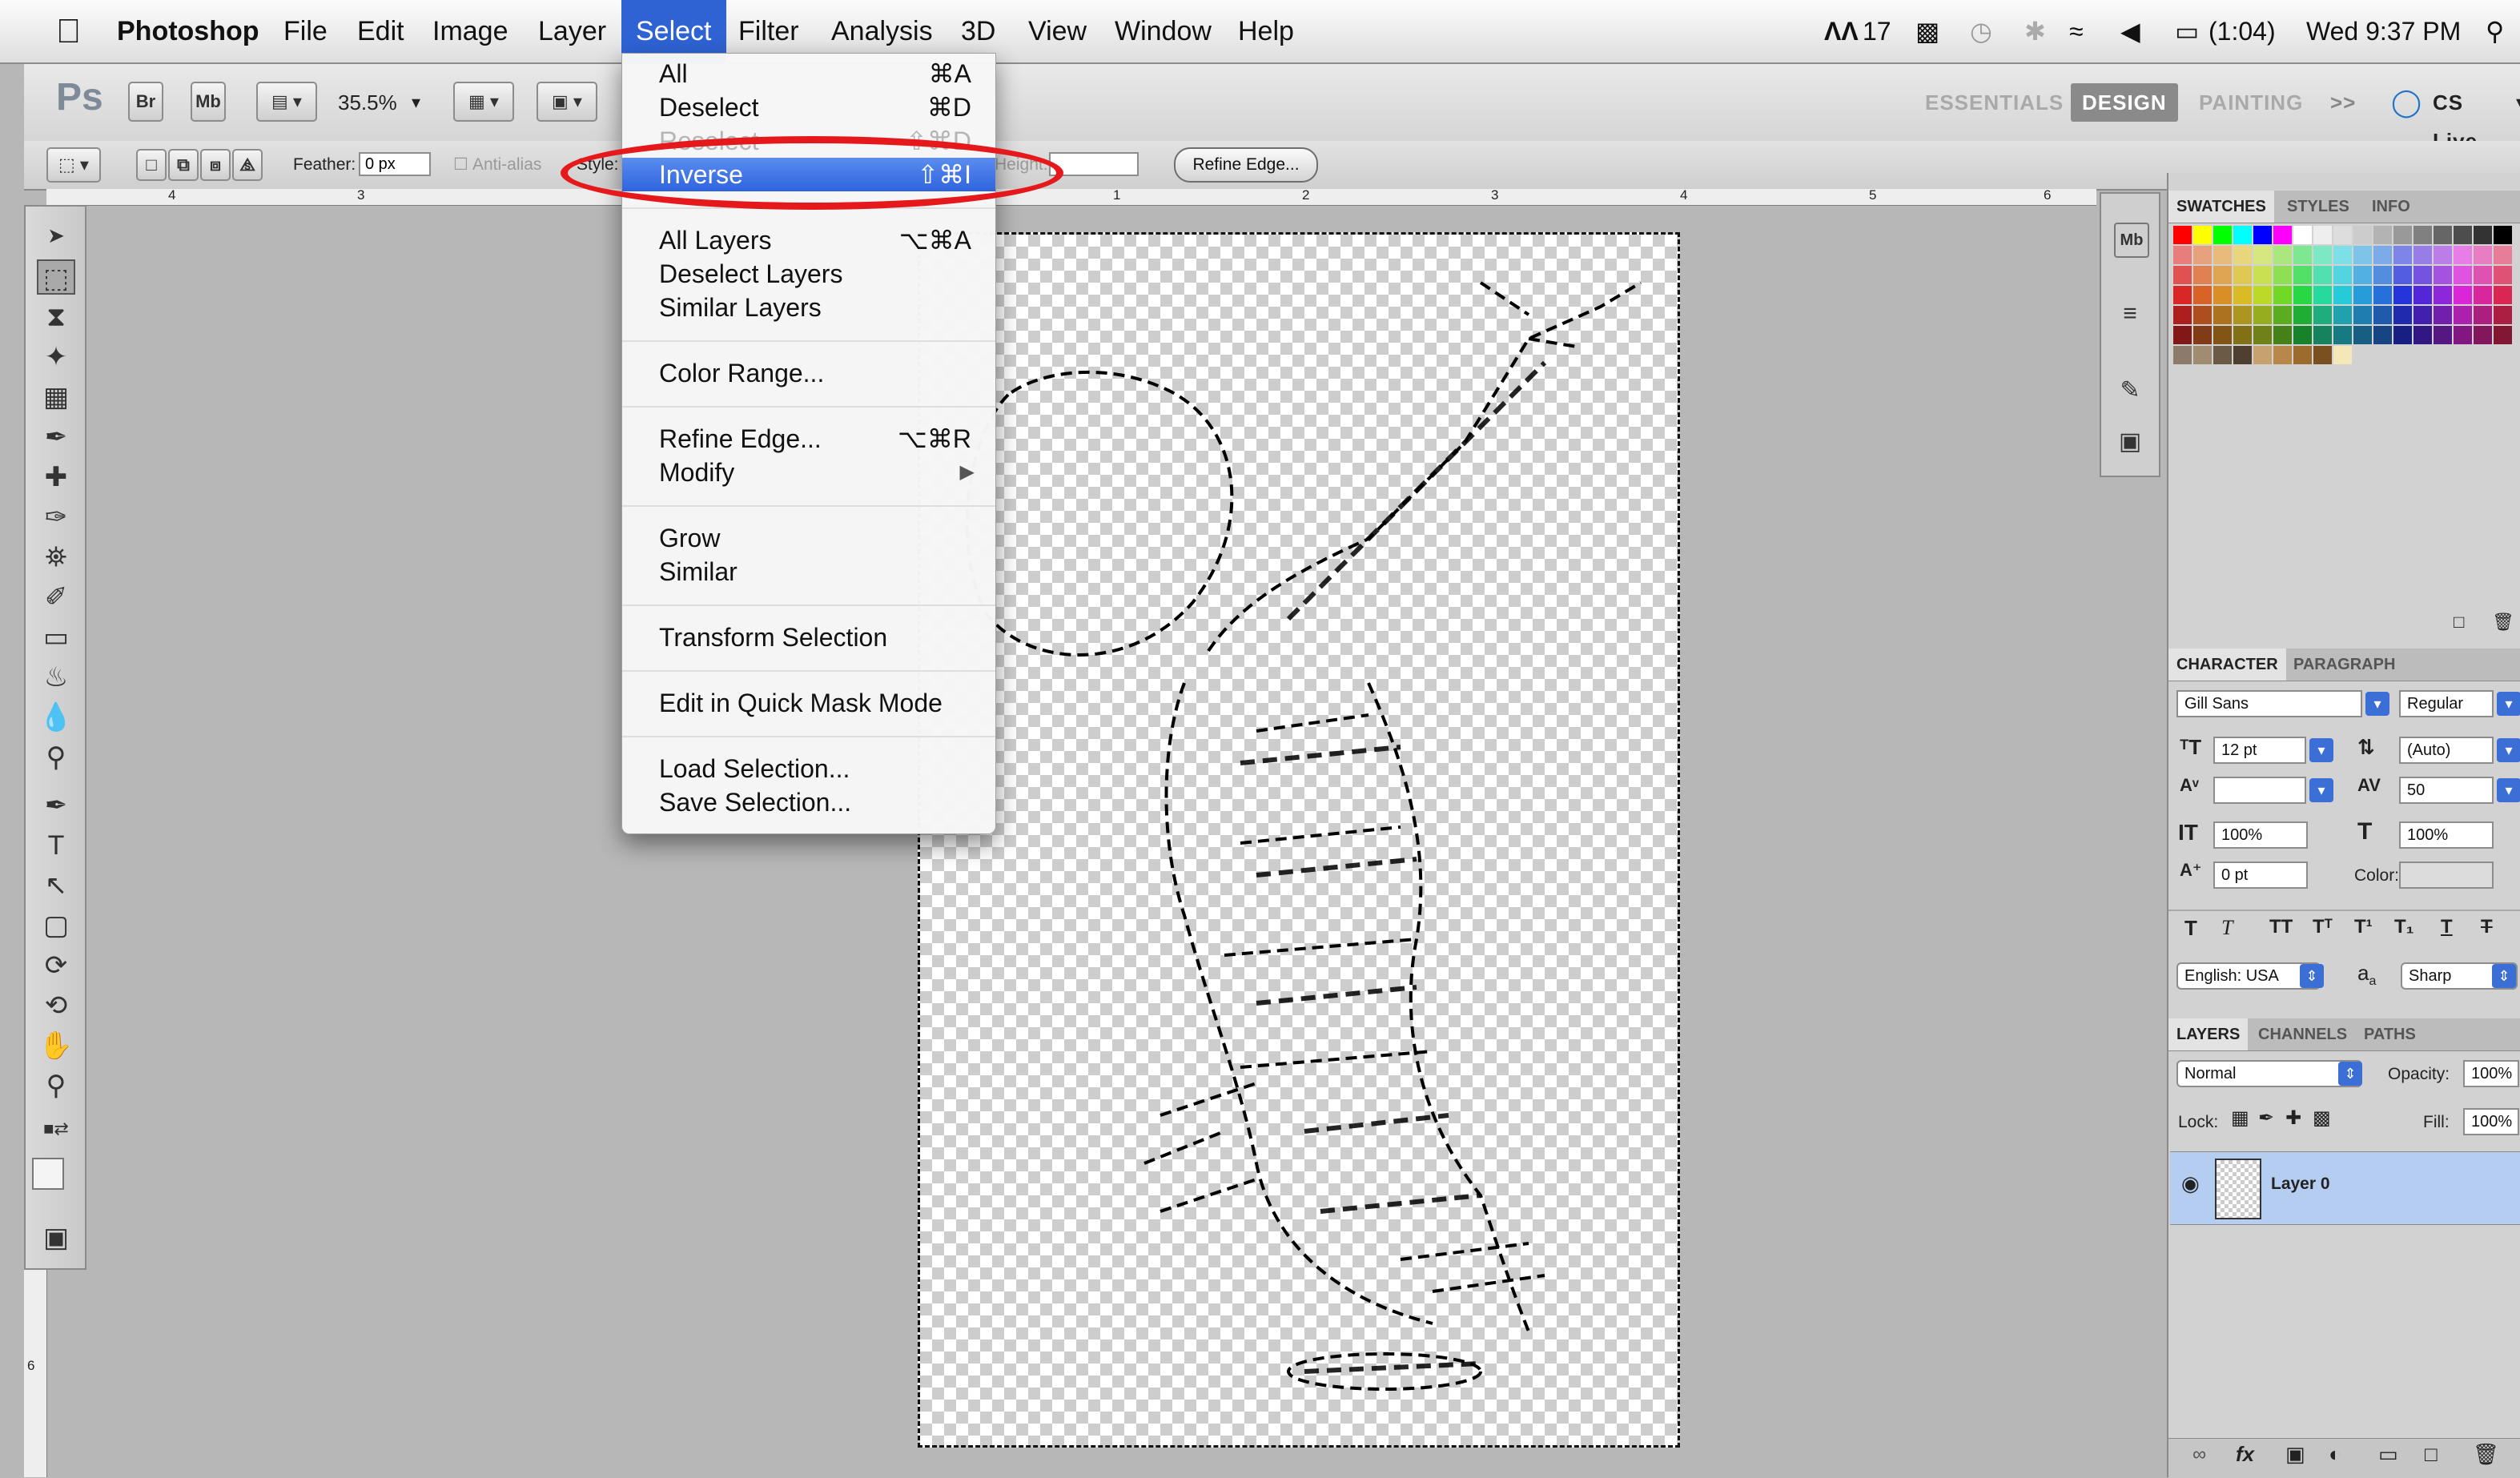 This screenshot has width=2520, height=1478. I want to click on wifi-icon: ≈, so click(2076, 31).